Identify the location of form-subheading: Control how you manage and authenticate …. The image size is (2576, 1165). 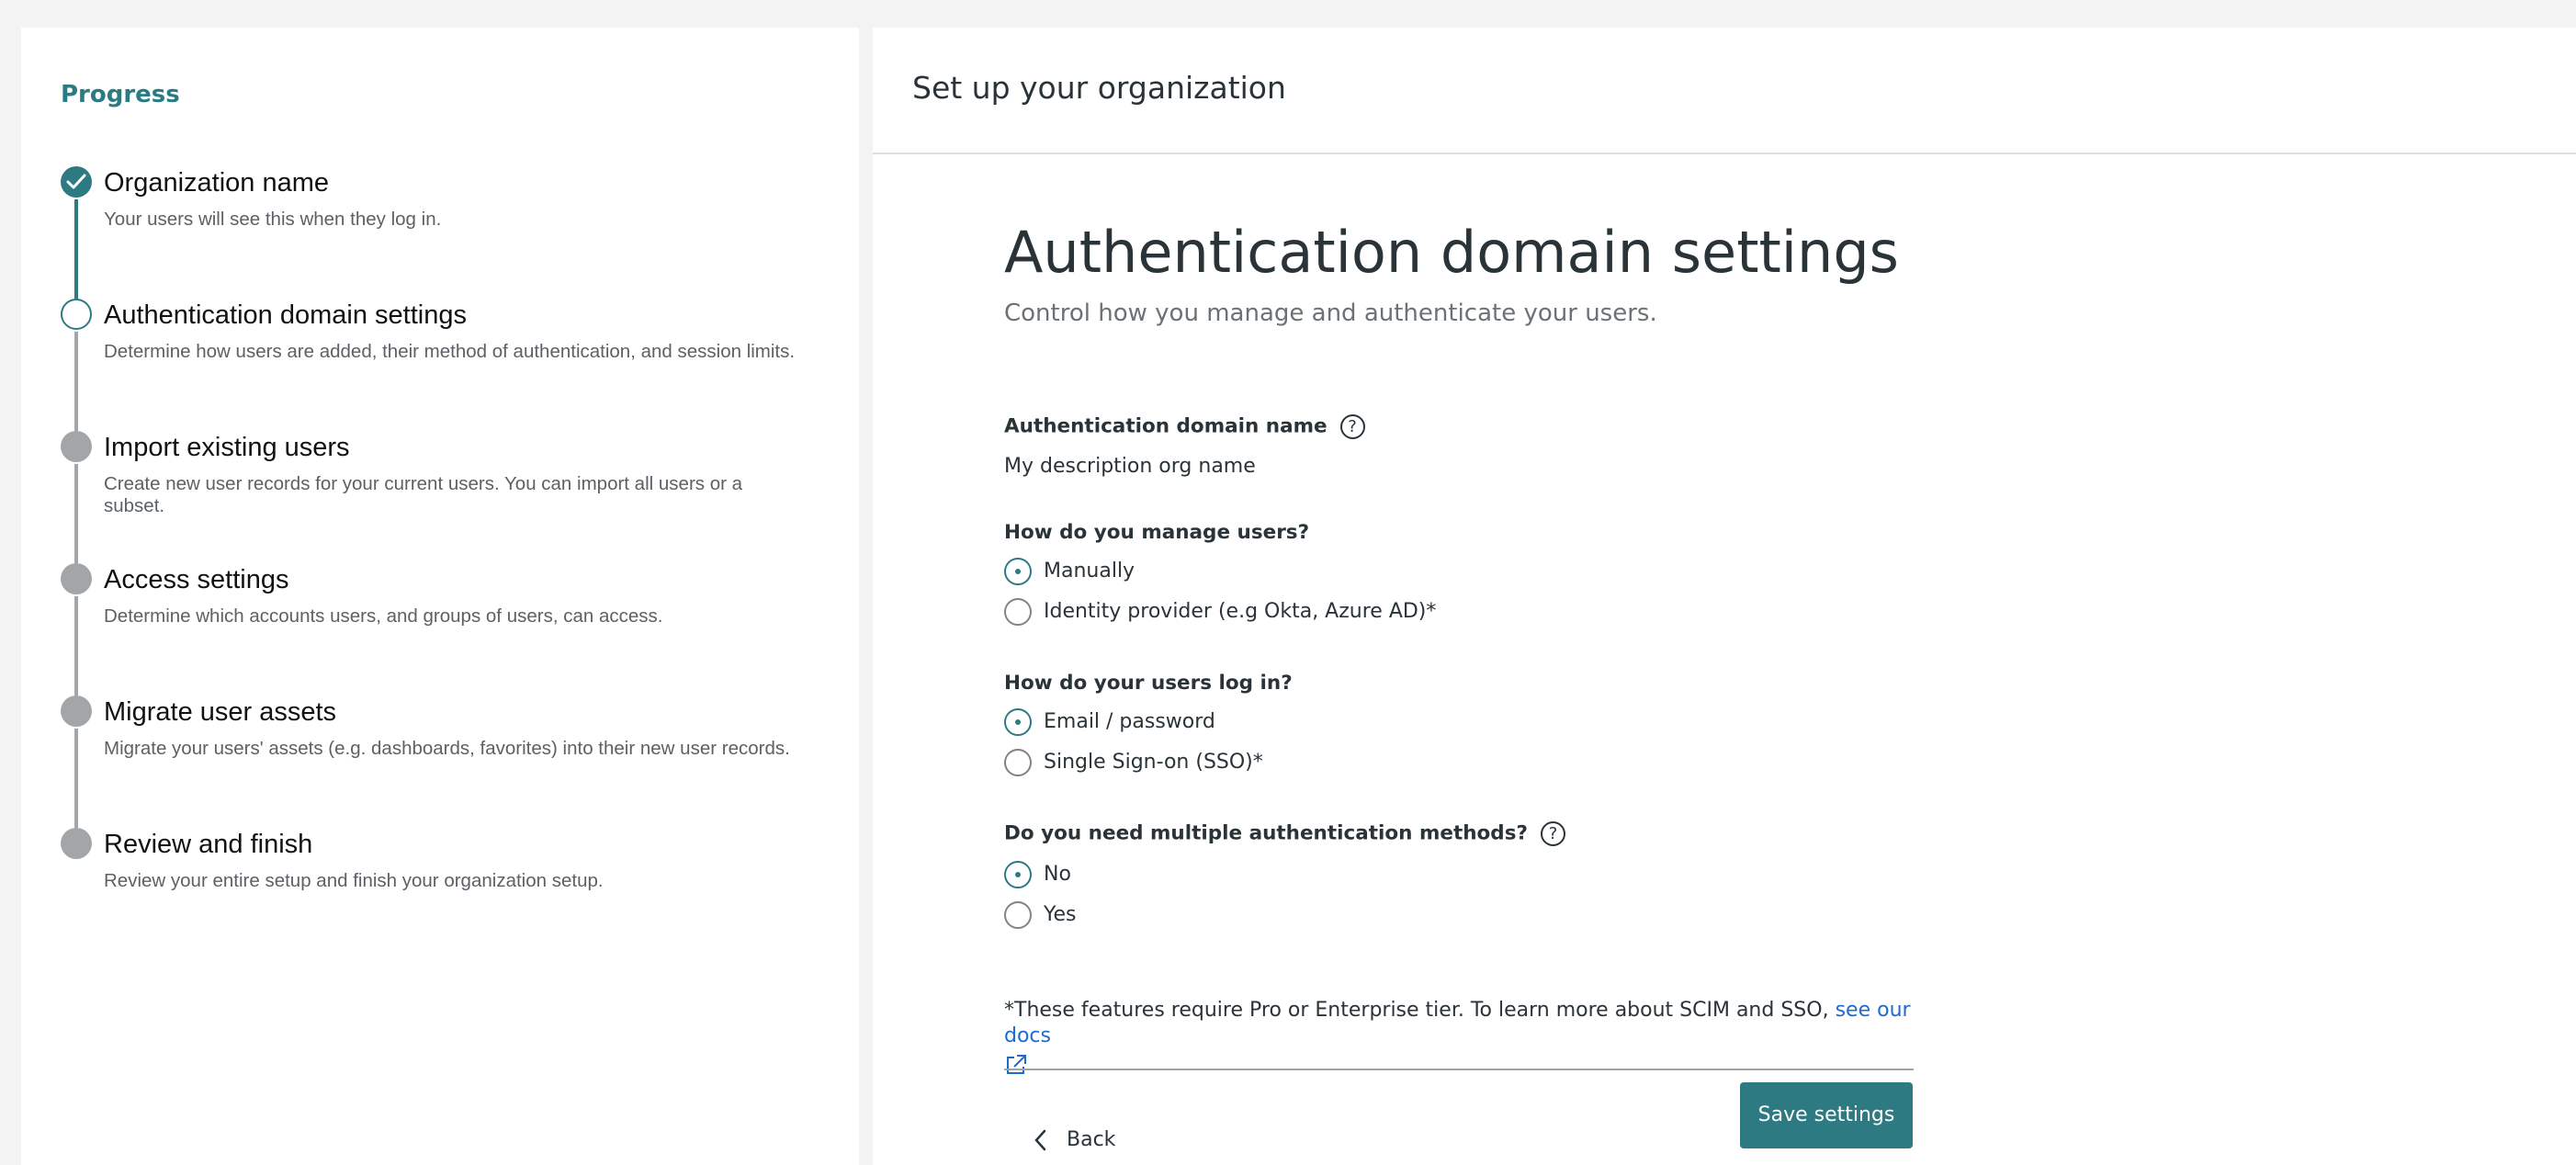
(1330, 313).